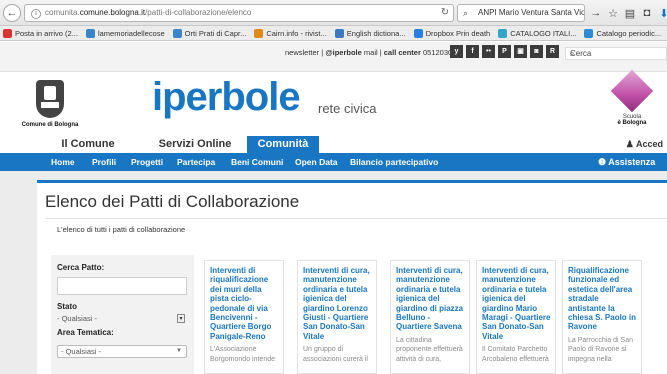  Describe the element at coordinates (36, 14) in the screenshot. I see `info-icon: i` at that location.